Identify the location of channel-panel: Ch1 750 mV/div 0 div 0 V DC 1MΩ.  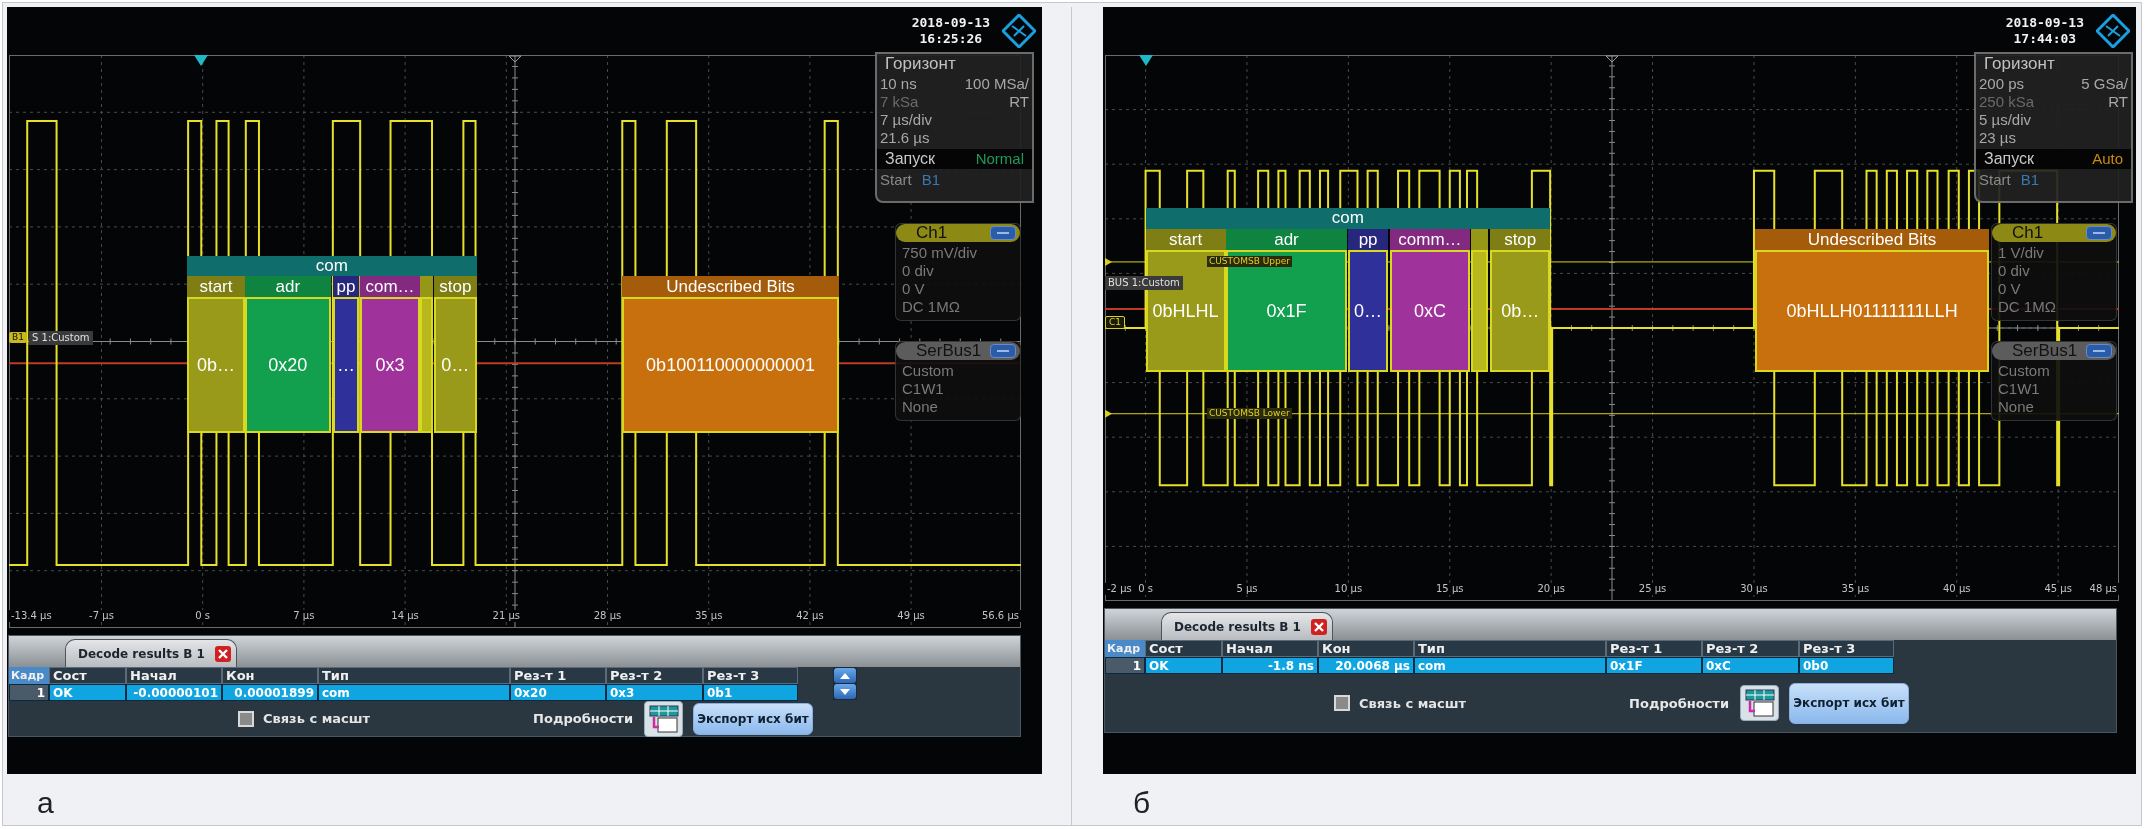
(958, 272).